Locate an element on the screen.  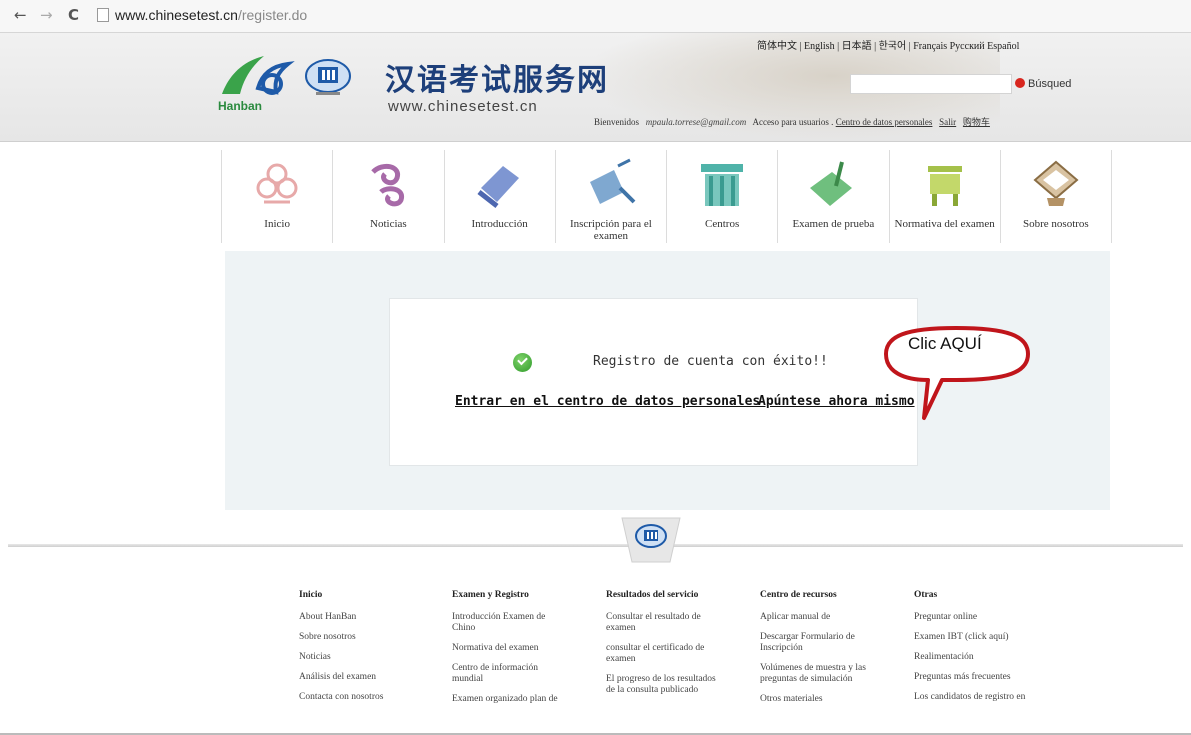
footer-heading: Resultados del servicio is located at coordinates (652, 595).